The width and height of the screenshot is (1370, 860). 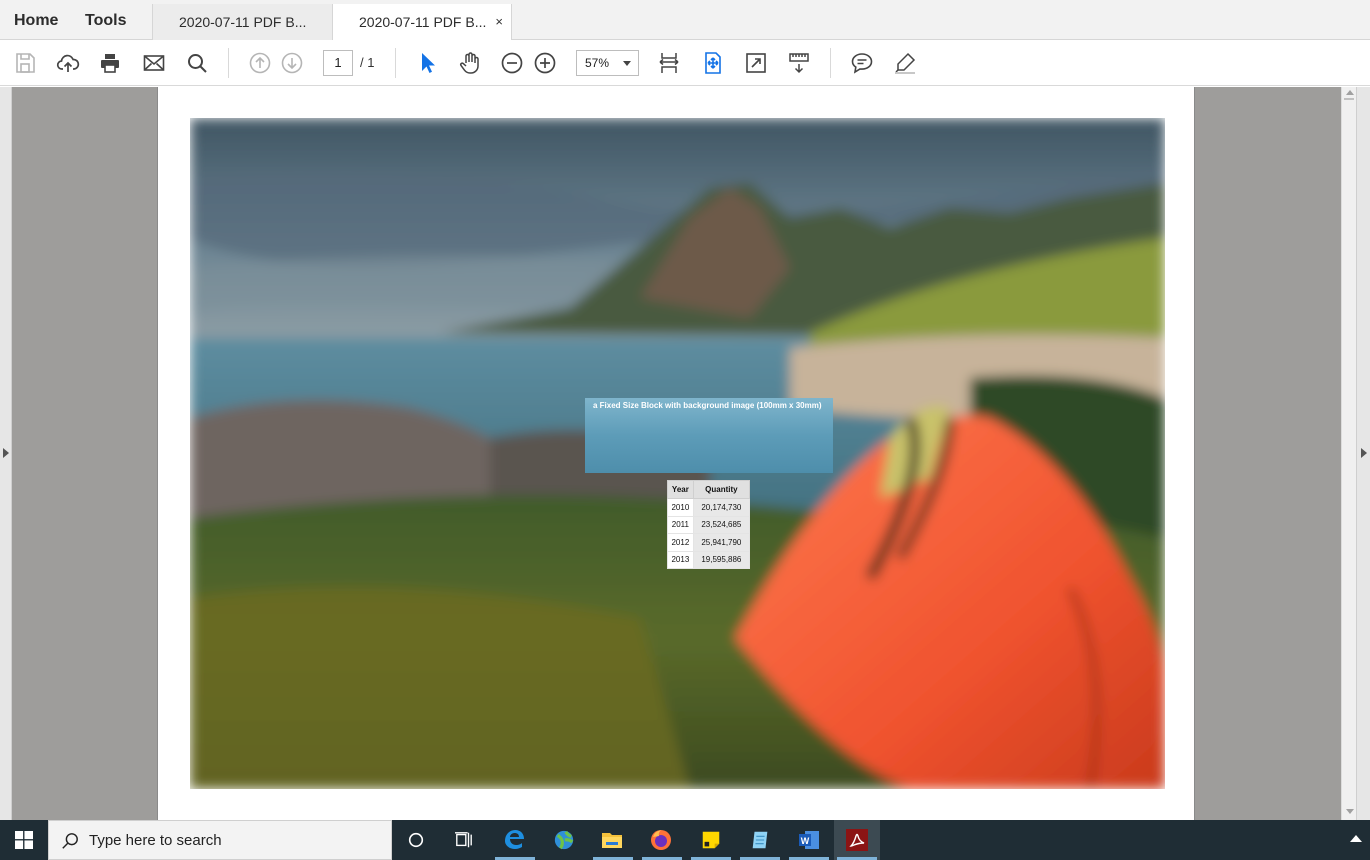 I want to click on word-icon: W, so click(x=809, y=840).